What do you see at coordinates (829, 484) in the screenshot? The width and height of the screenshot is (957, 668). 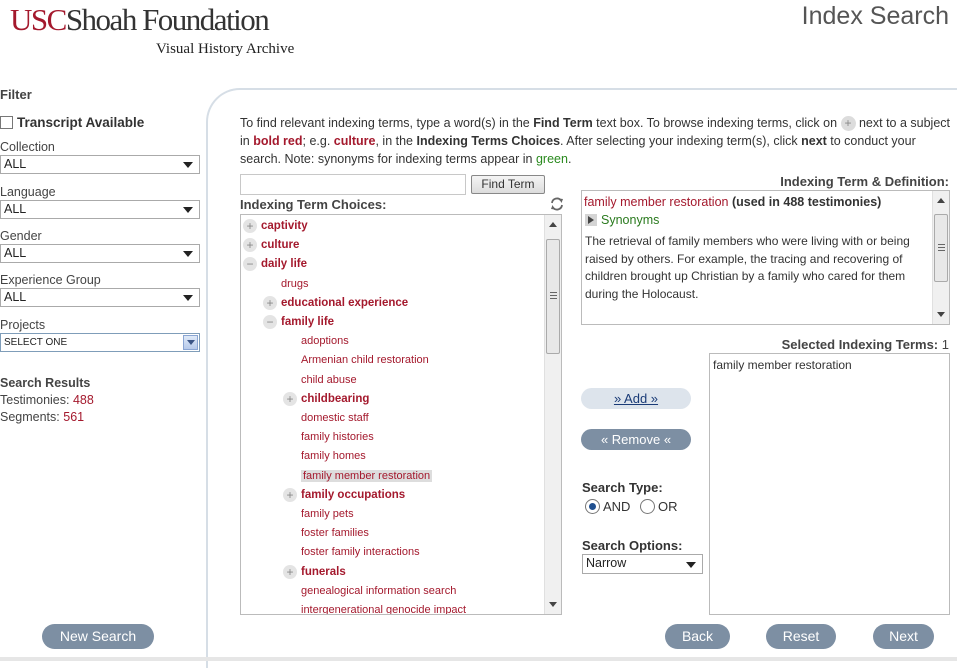 I see `selected-terms-list: family member restoration` at bounding box center [829, 484].